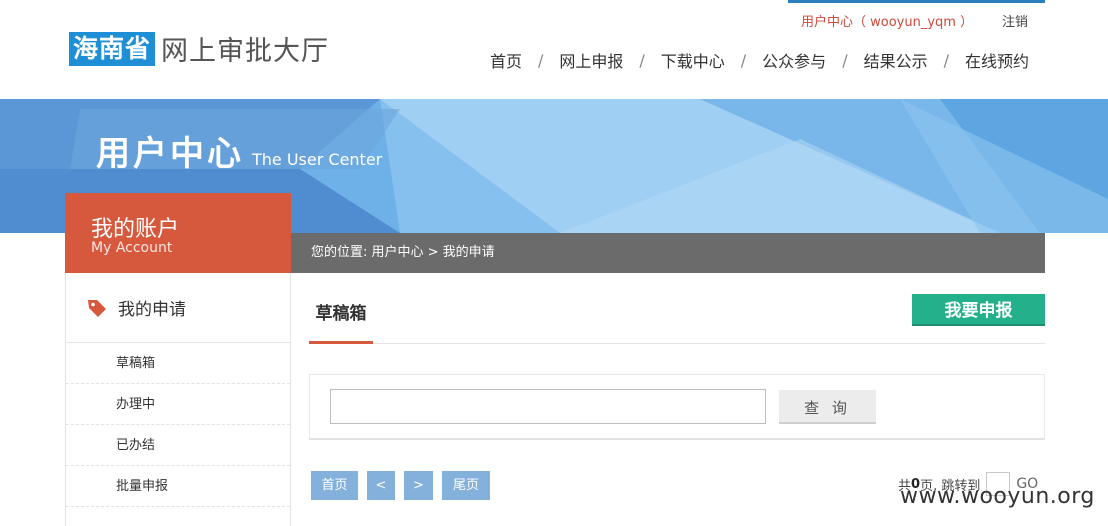  What do you see at coordinates (317, 159) in the screenshot?
I see `banner-title-en: The User Center` at bounding box center [317, 159].